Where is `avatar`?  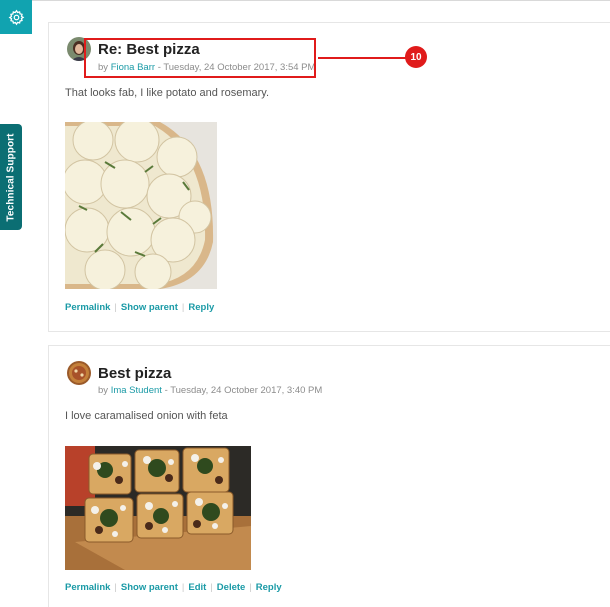
avatar is located at coordinates (79, 373).